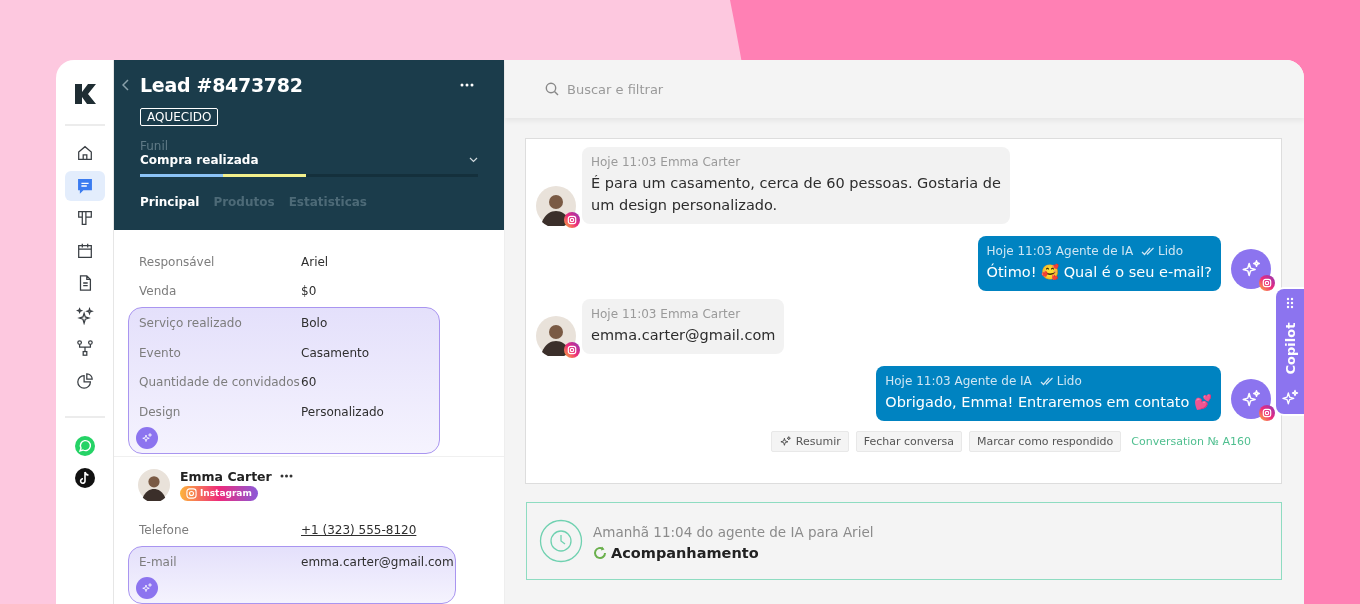  I want to click on search-icon, so click(552, 89).